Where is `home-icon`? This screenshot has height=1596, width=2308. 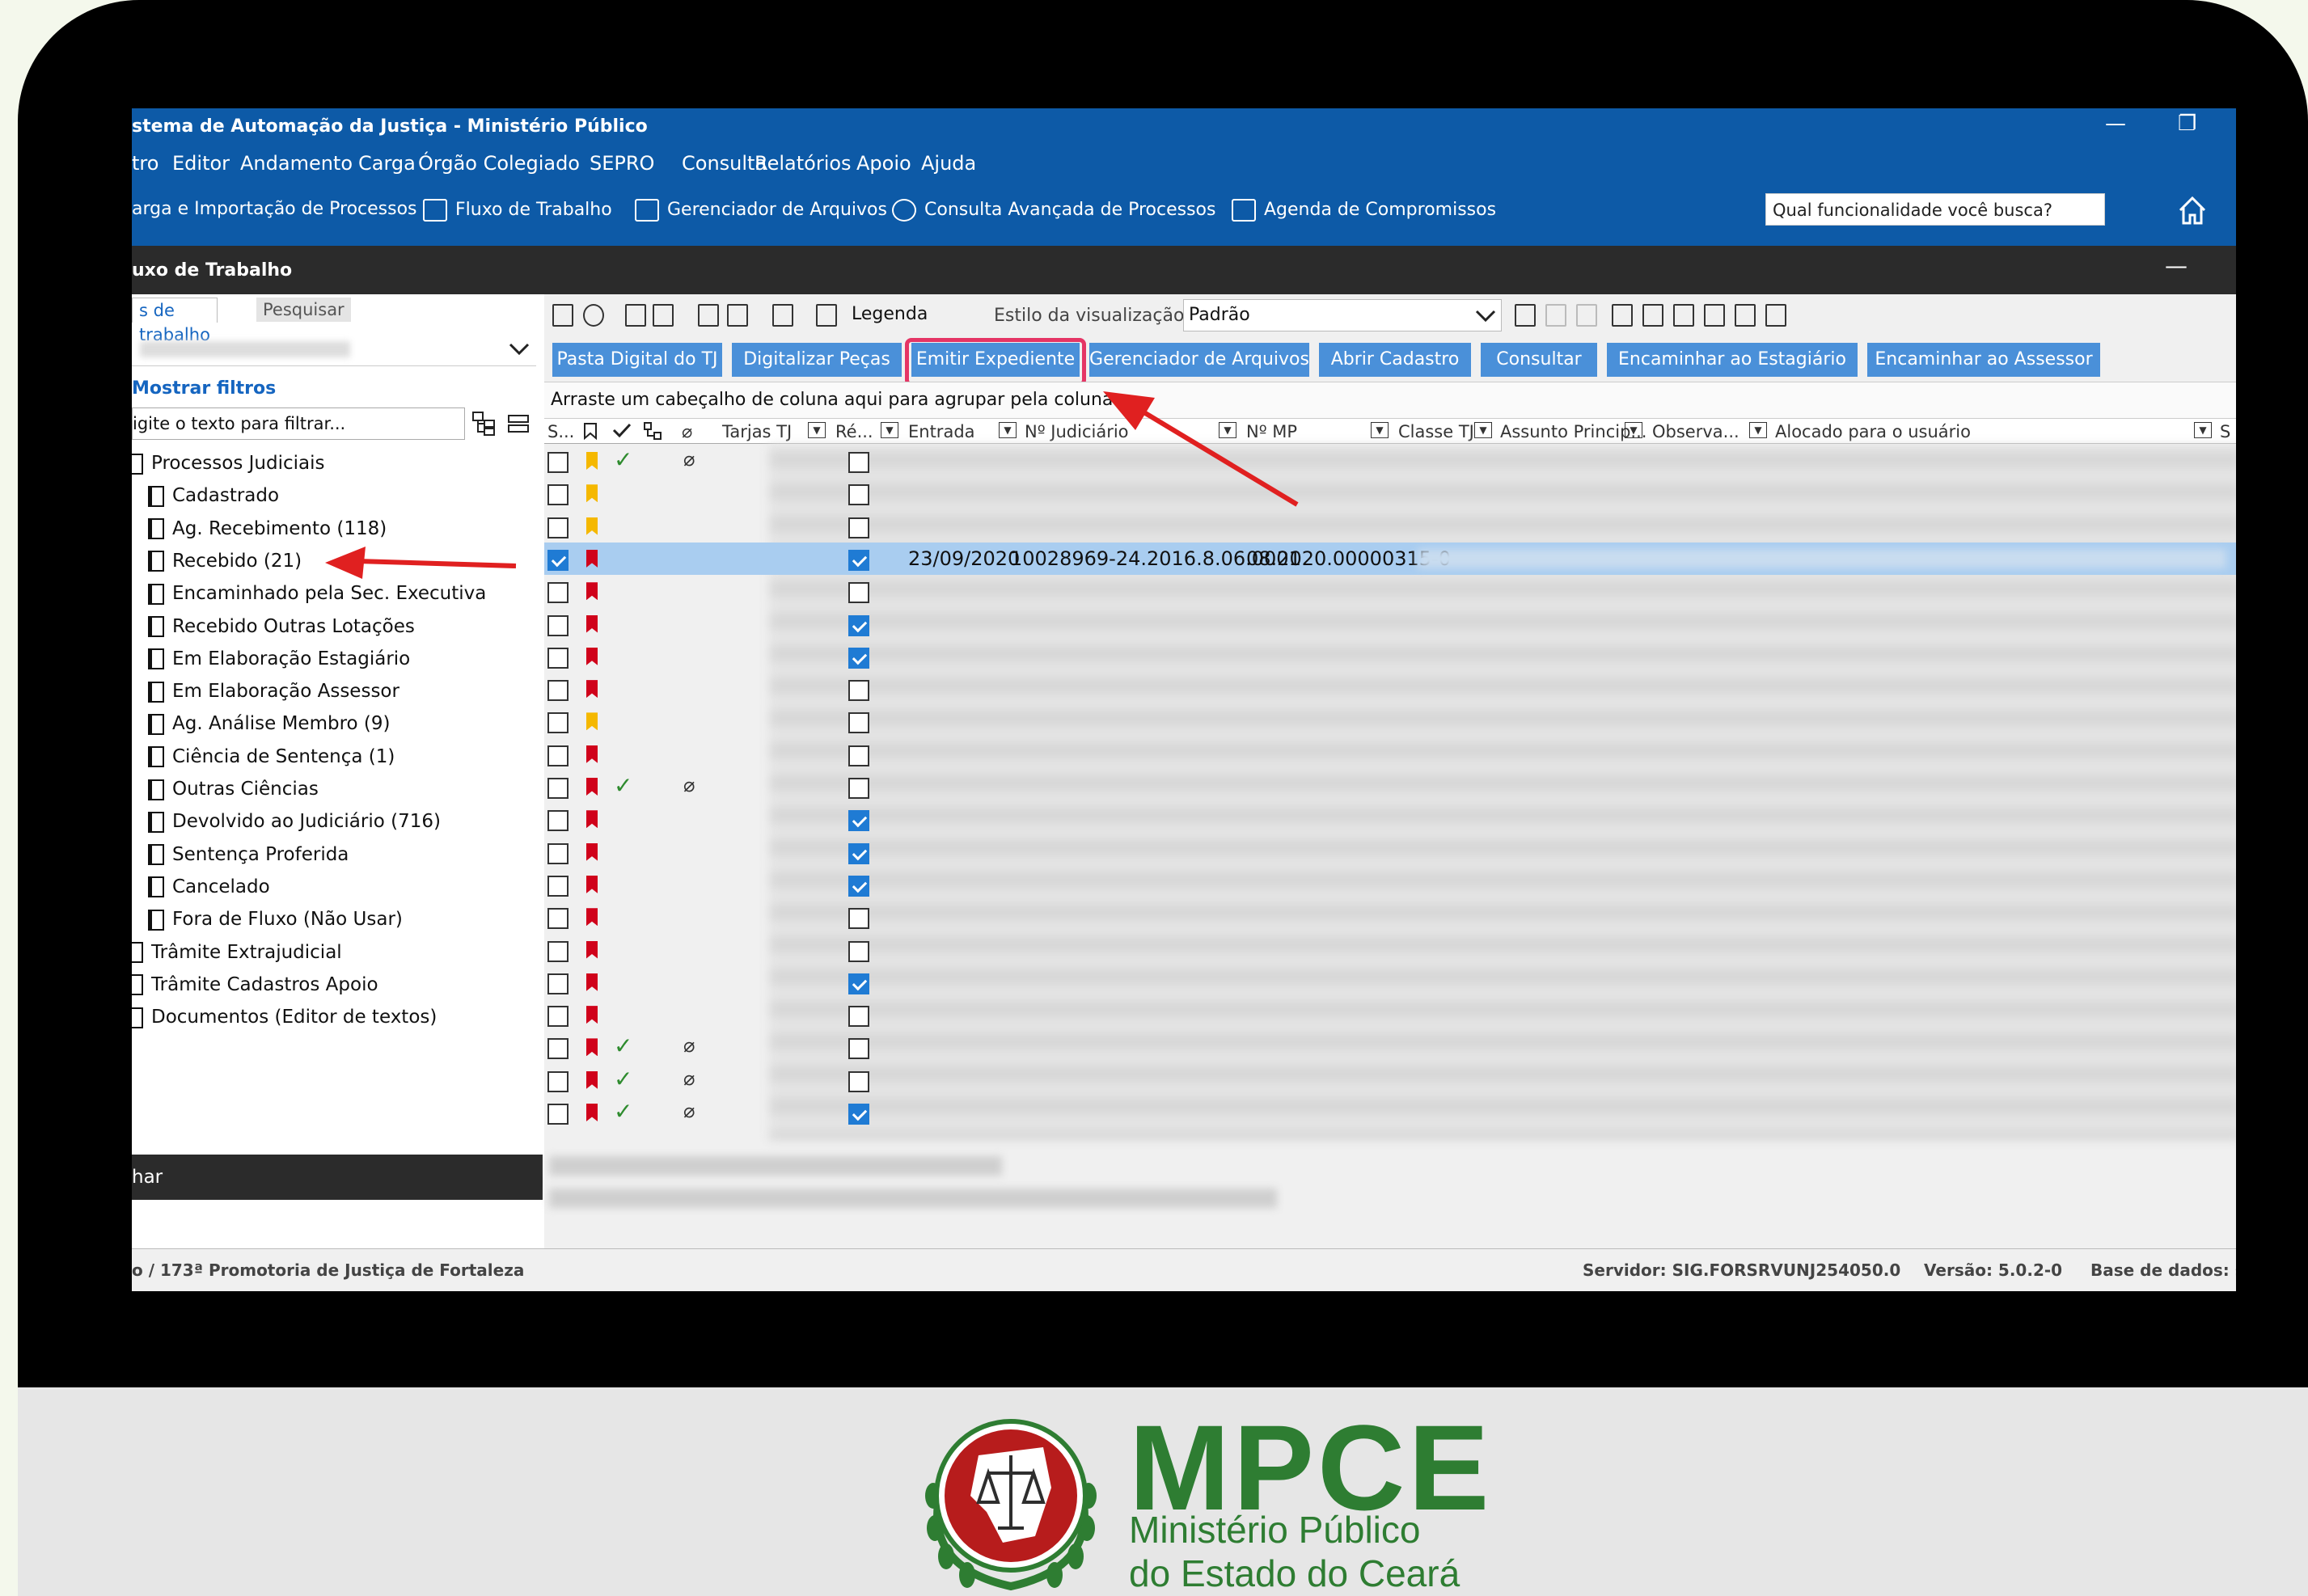
home-icon is located at coordinates (2192, 210).